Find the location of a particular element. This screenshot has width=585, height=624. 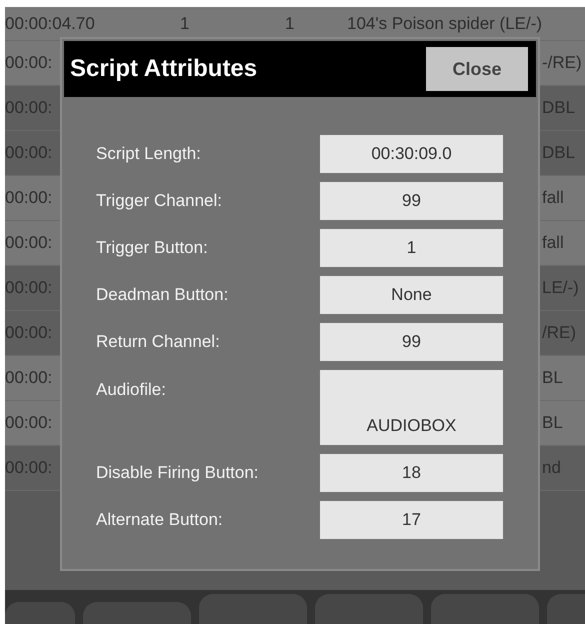

attribute-label: Disable Firing Button: is located at coordinates (178, 473).